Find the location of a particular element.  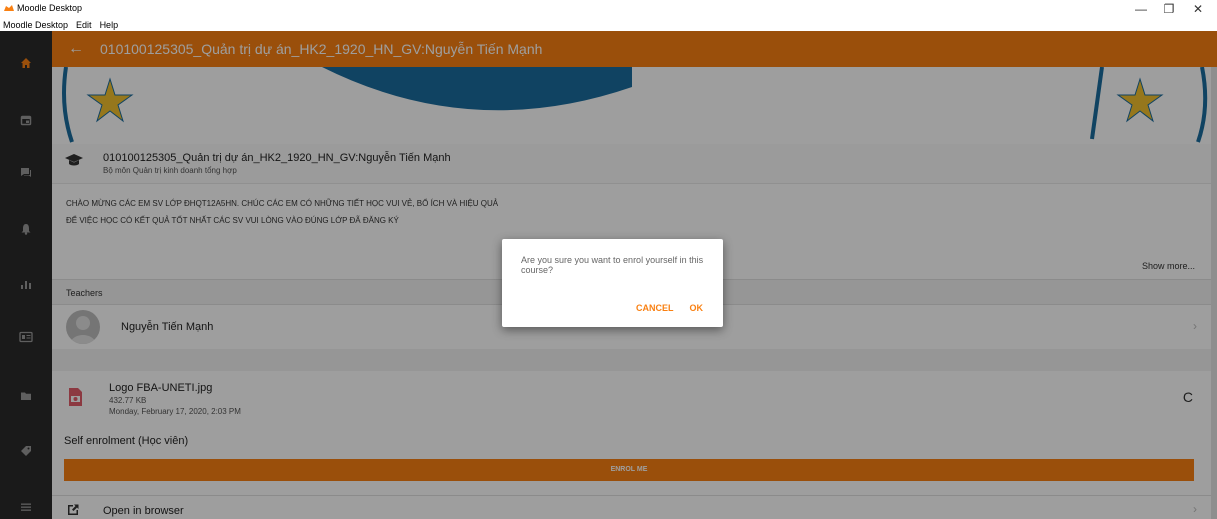

maximize-button: ❐ is located at coordinates (1169, 9).